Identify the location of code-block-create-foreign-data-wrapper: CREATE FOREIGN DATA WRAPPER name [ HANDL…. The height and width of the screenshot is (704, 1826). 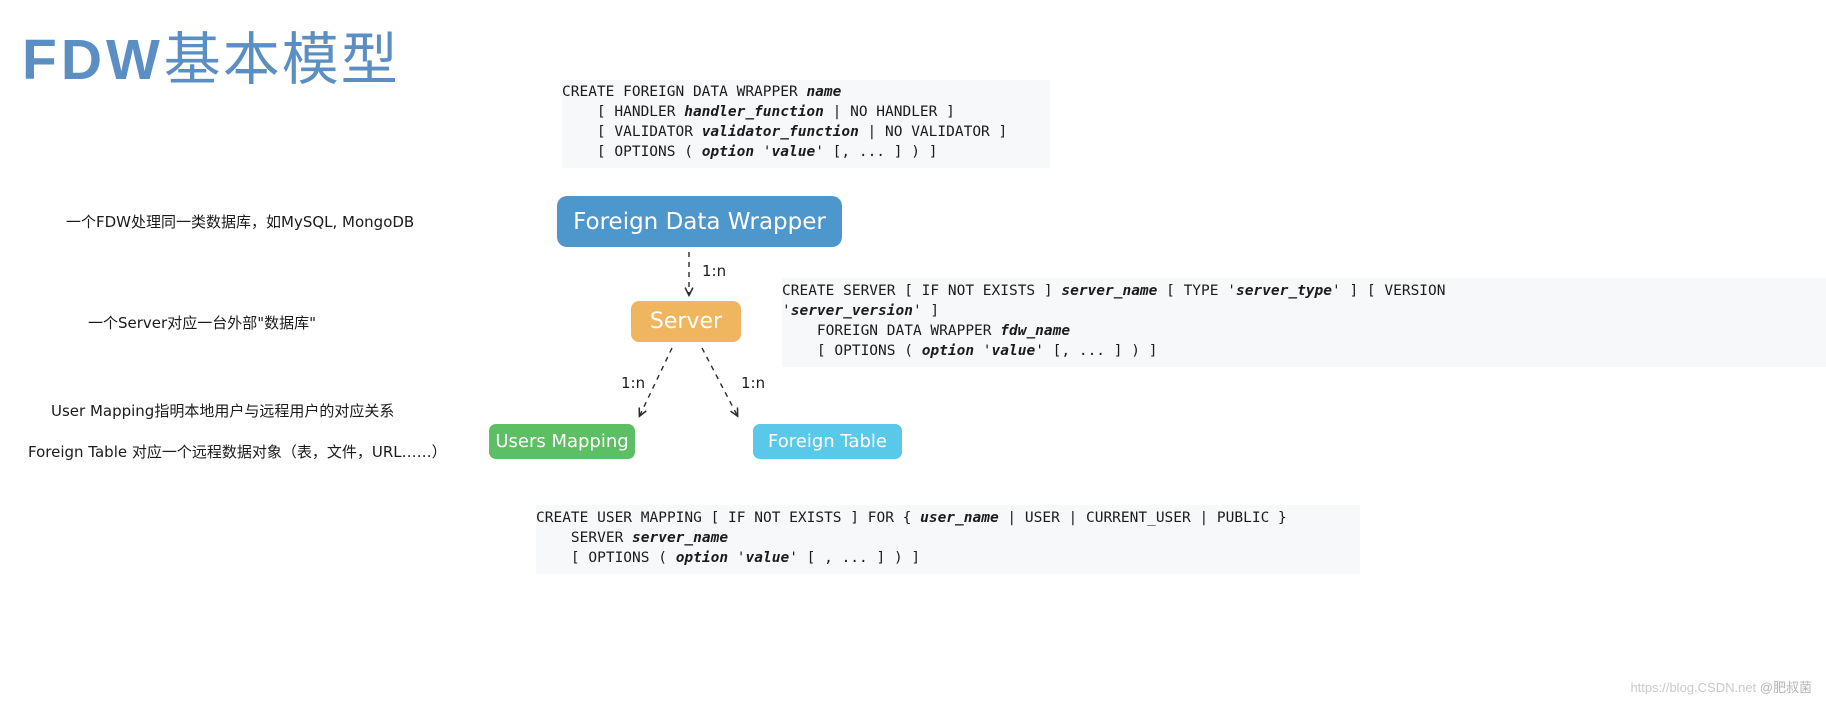
(806, 124).